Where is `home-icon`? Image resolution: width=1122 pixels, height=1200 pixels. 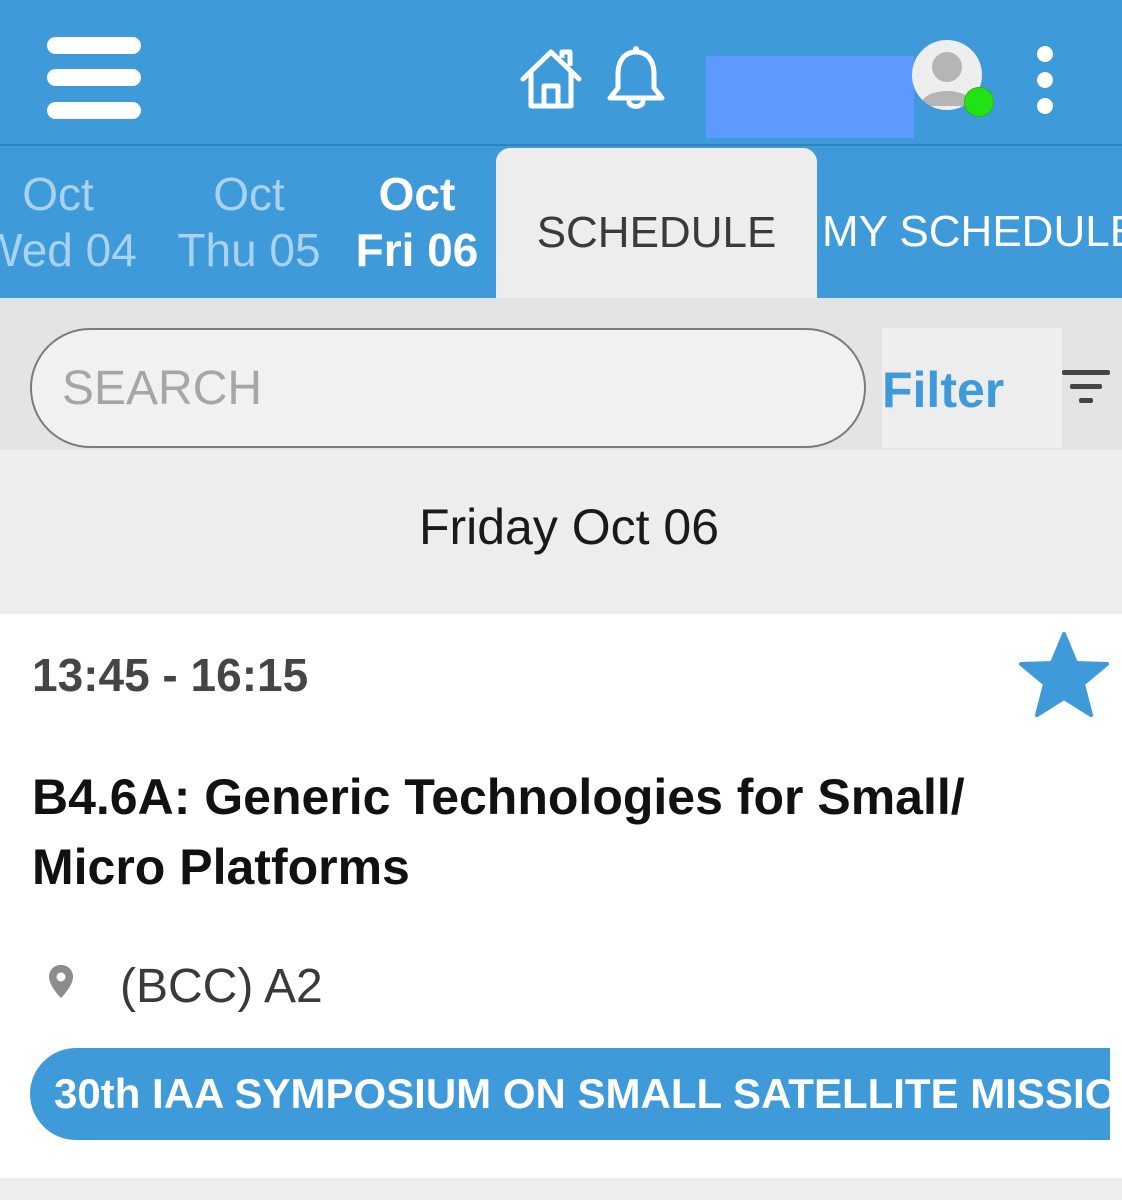
home-icon is located at coordinates (551, 80).